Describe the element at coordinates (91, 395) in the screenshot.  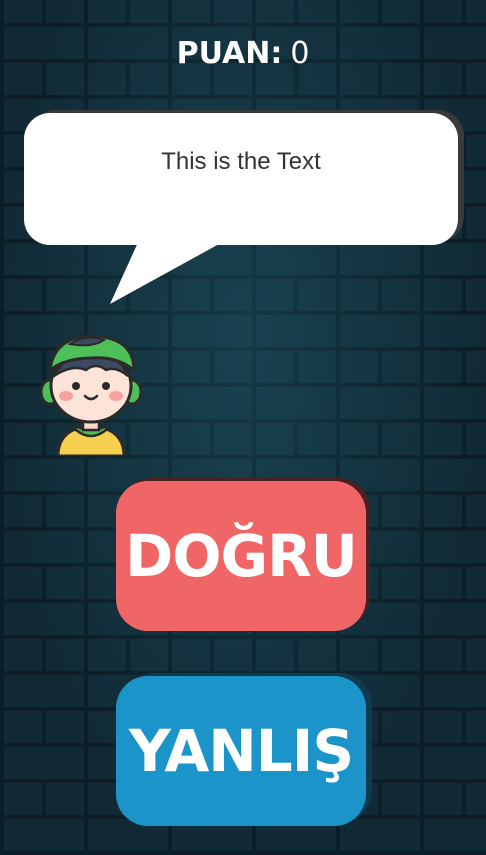
I see `boy-avatar-icon` at that location.